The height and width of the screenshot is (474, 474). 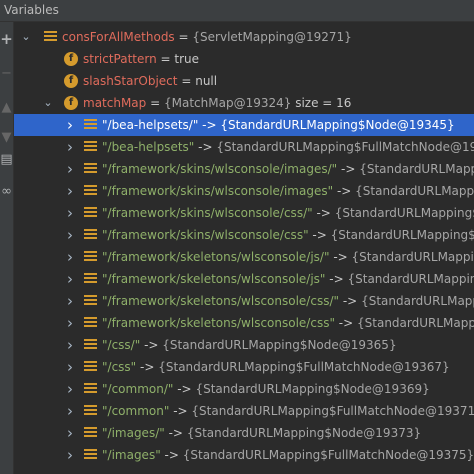 I want to click on entry-value: {StandardURLMapping$Node@19369}, so click(x=312, y=389).